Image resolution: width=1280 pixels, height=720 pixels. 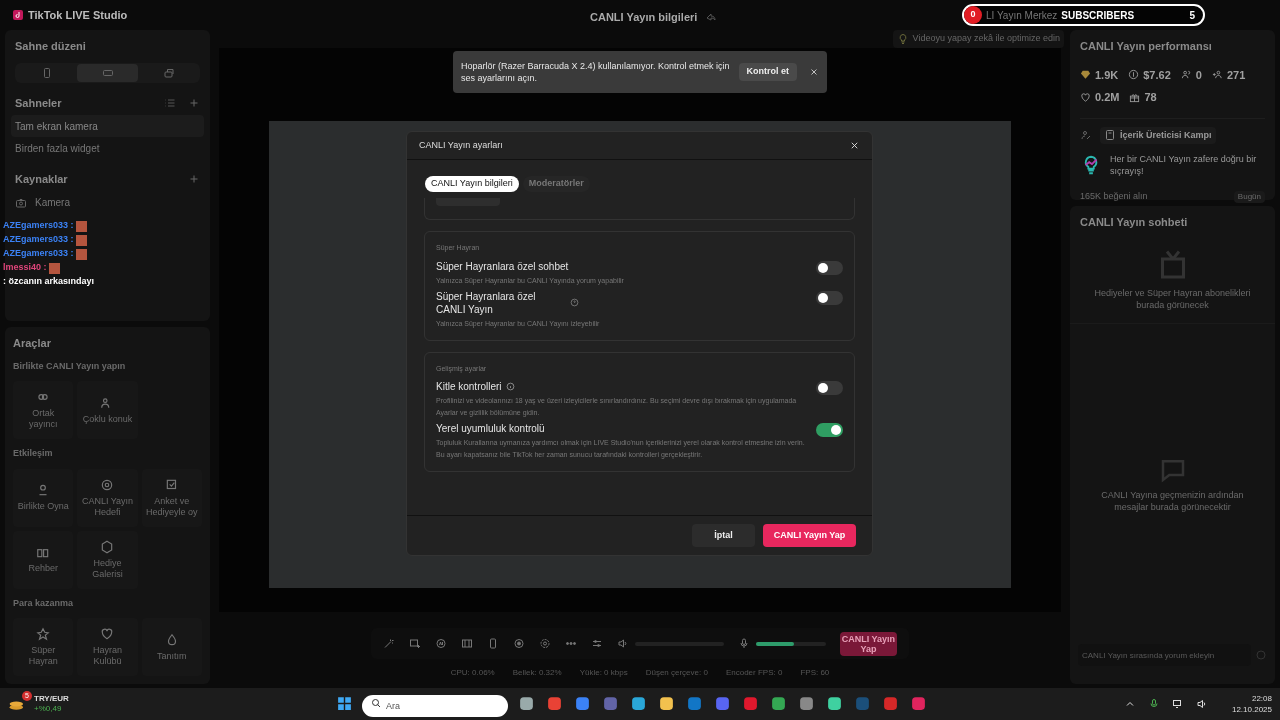 I want to click on image-plus-icon, so click(x=415, y=643).